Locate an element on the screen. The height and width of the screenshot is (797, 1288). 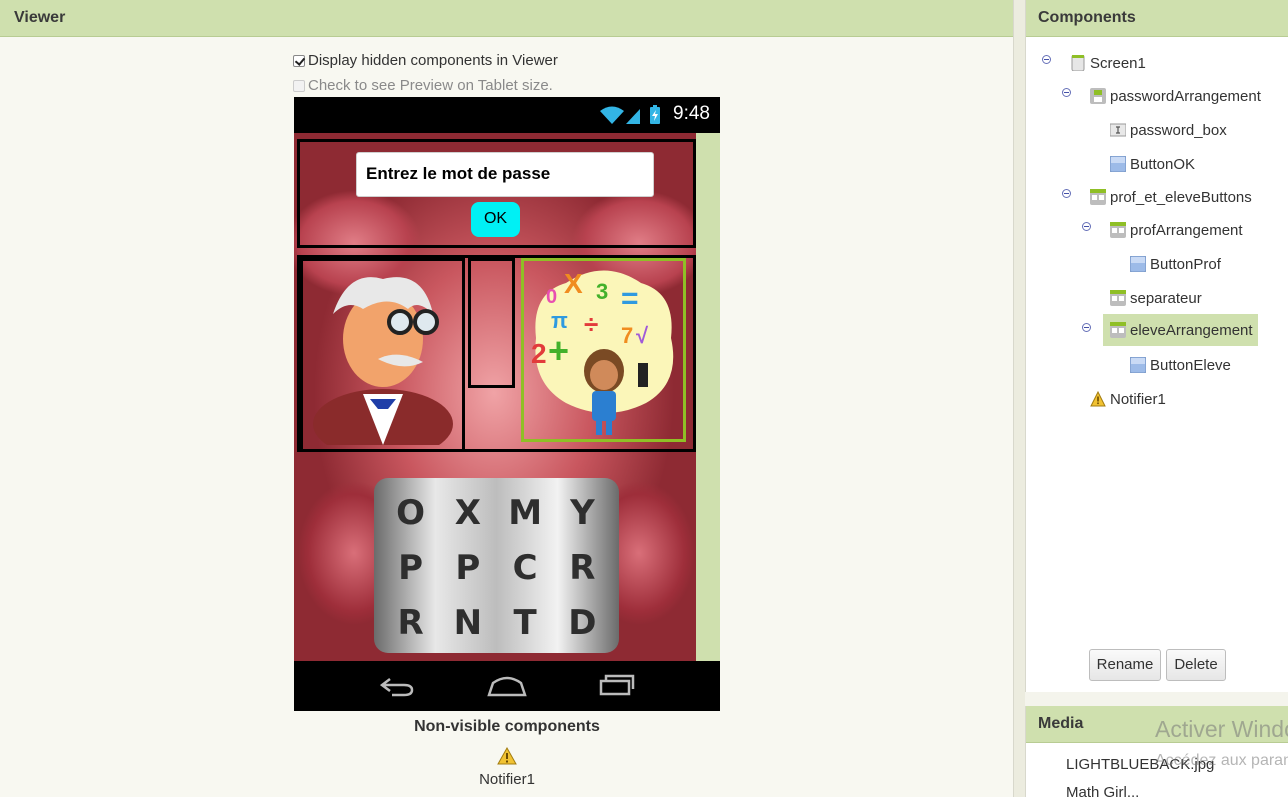
cryptex-lock-image: OPR XPN MCT YRD is located at coordinates (496, 565).